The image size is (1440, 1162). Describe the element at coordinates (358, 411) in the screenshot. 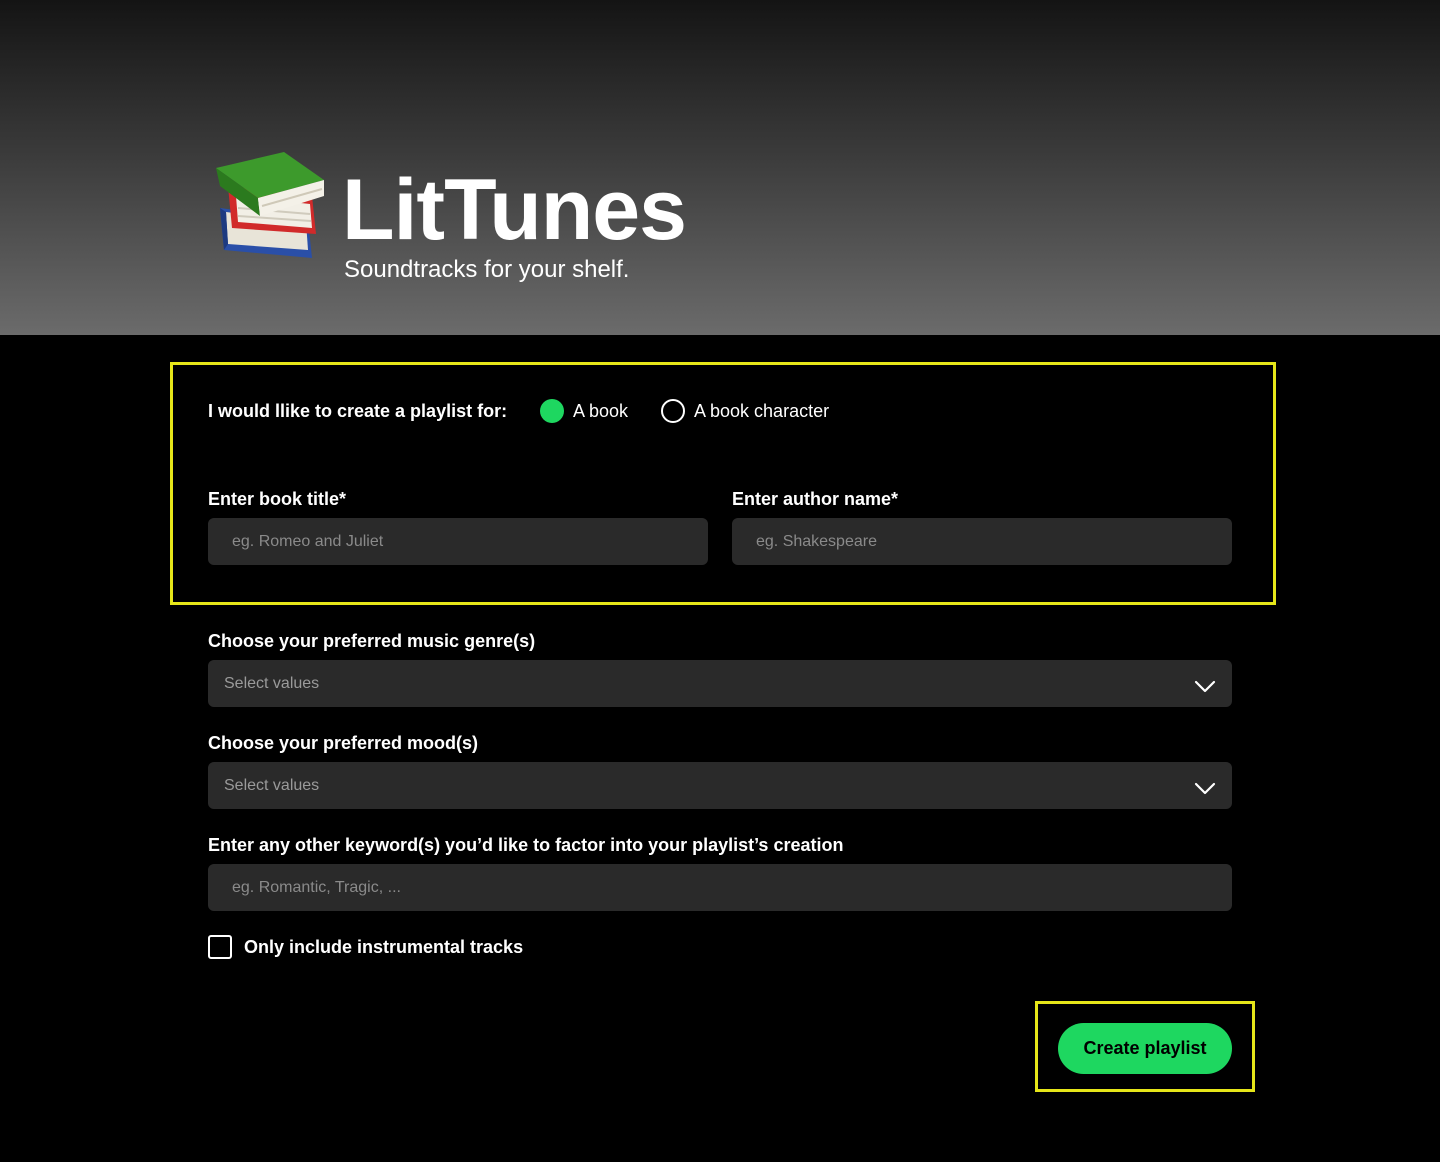

I see `playlist-for-label: I would llike to create a playlist for:` at that location.